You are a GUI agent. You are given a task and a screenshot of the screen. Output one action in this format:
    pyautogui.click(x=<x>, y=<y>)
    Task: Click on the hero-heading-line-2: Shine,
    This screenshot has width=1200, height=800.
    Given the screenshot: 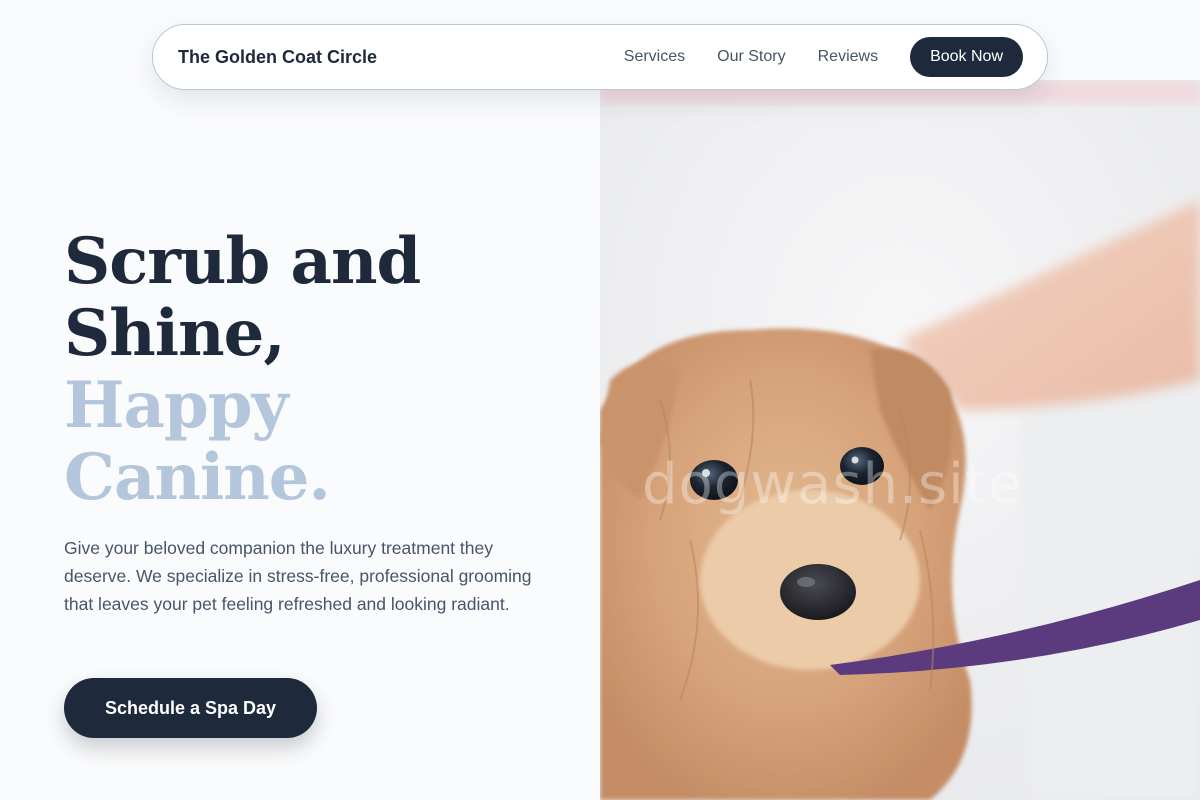 What is the action you would take?
    pyautogui.click(x=175, y=333)
    